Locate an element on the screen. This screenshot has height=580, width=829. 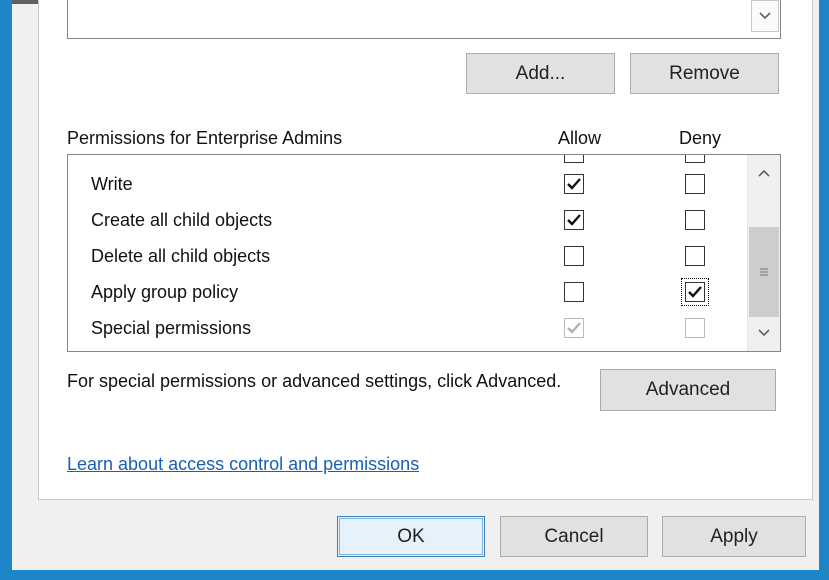
allow-checkbox-partial is located at coordinates (574, 159).